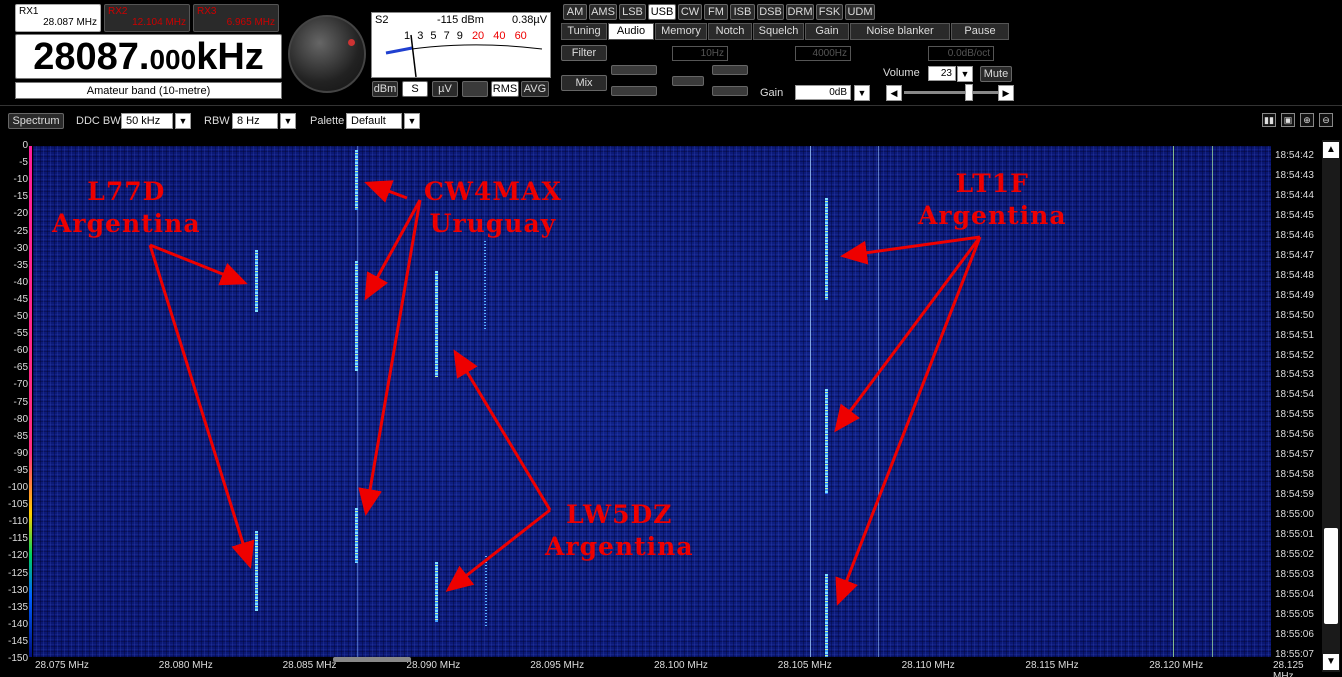 This screenshot has width=1342, height=677. I want to click on volume-right-arrow-icon: ▶, so click(1006, 93).